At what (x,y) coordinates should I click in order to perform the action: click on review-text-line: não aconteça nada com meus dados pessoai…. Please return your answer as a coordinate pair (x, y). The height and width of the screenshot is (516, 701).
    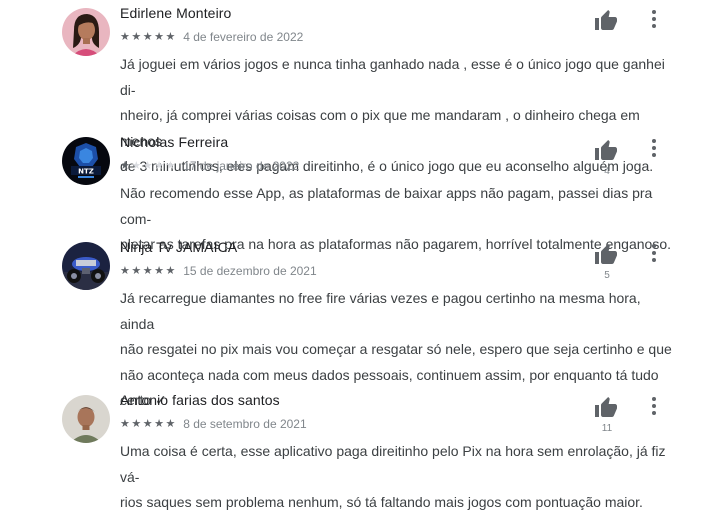
    Looking at the image, I should click on (389, 374).